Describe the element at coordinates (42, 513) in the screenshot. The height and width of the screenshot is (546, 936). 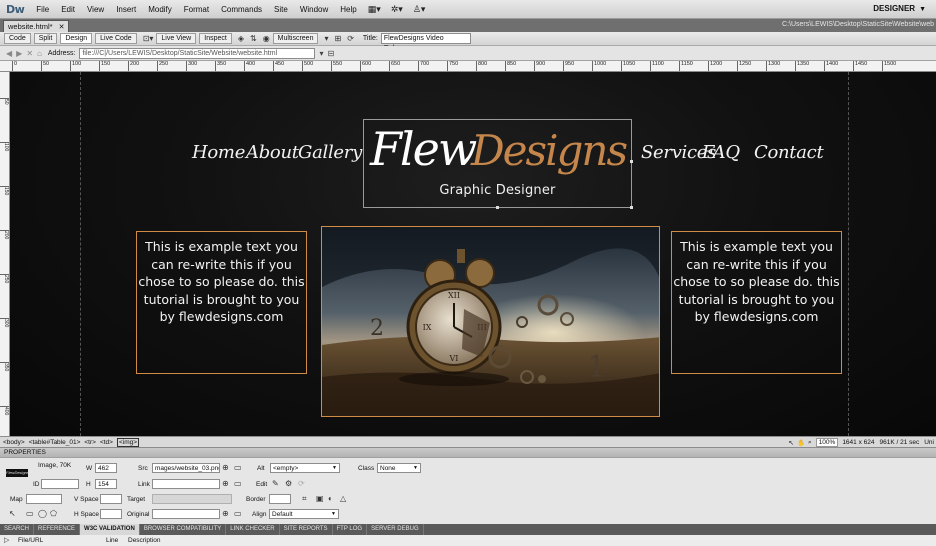
I see `circle-hotspot-icon: ◯` at that location.